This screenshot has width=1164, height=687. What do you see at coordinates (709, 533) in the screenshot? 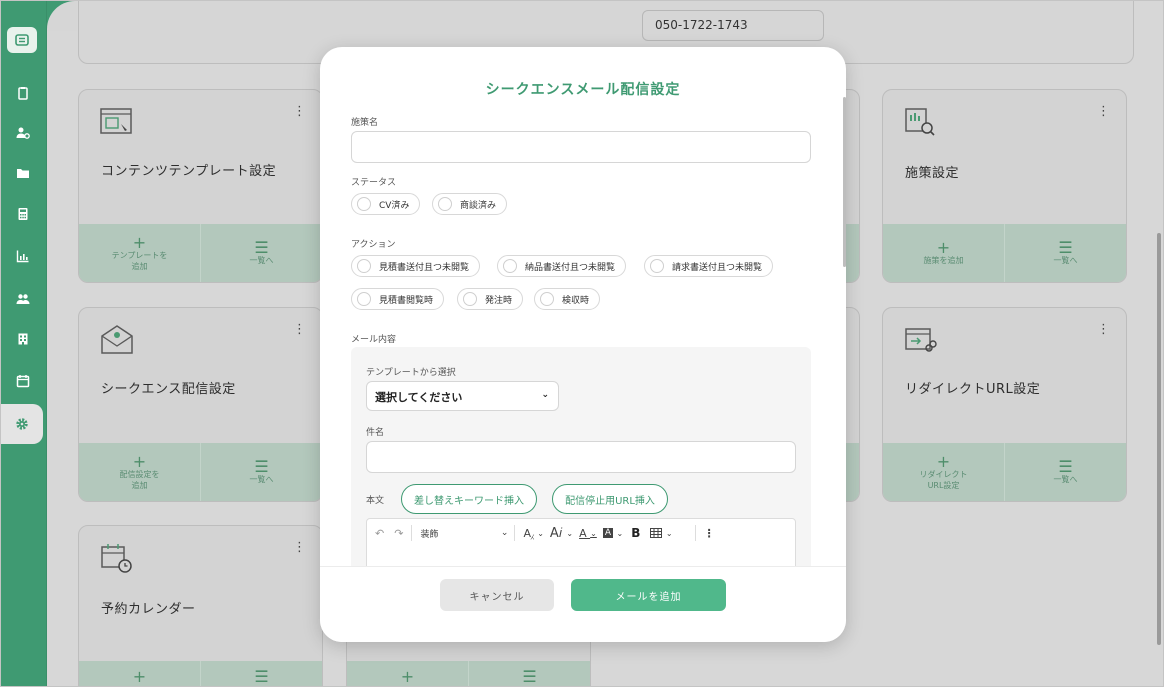
I see `more-options-icon: ⋮` at bounding box center [709, 533].